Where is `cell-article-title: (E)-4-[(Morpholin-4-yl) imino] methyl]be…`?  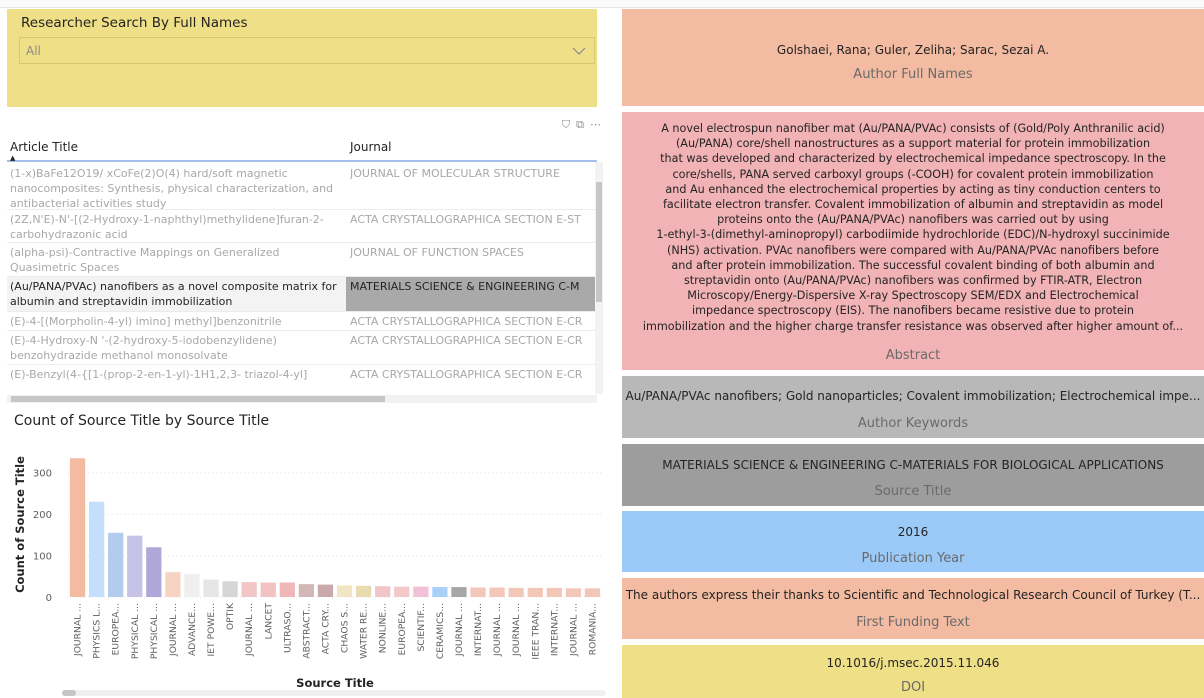
cell-article-title: (E)-4-[(Morpholin-4-yl) imino] methyl]be… is located at coordinates (146, 321).